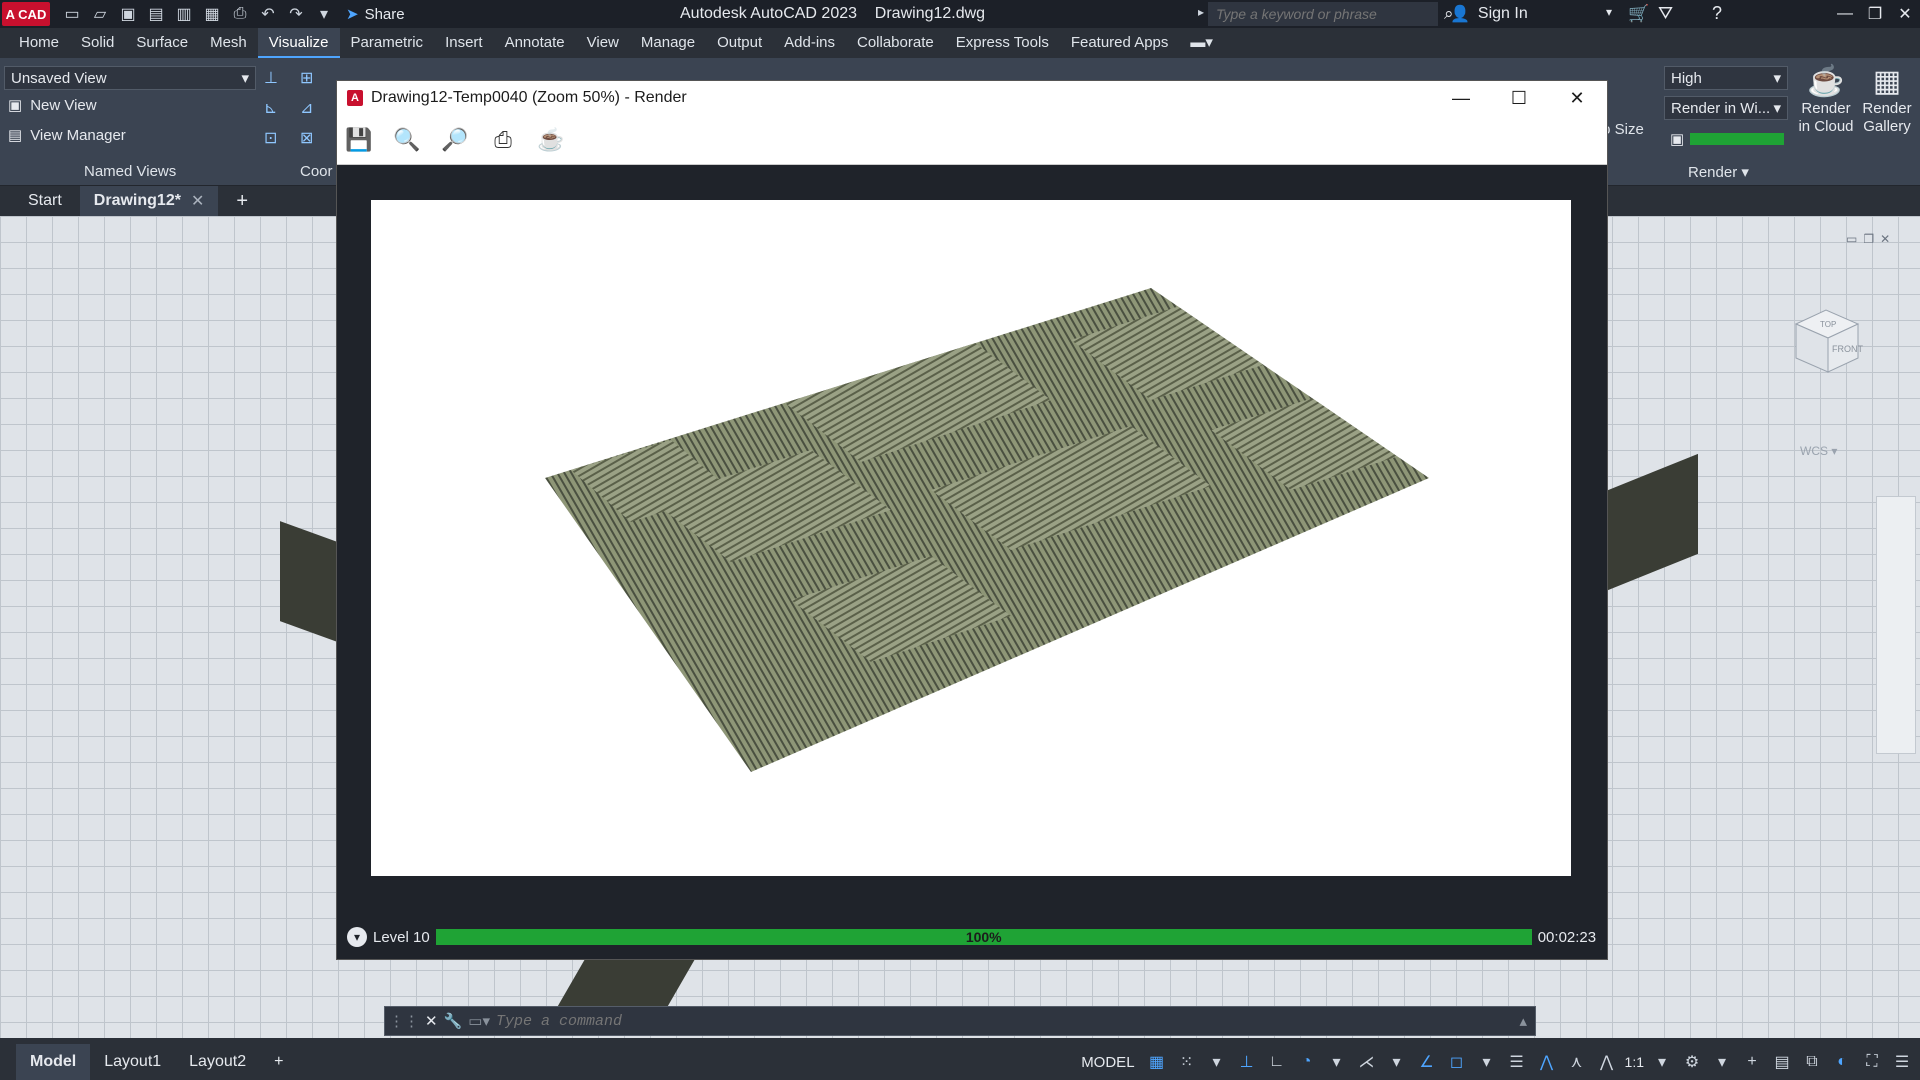  I want to click on isolate-objects-icon: ◐, so click(1842, 1062).